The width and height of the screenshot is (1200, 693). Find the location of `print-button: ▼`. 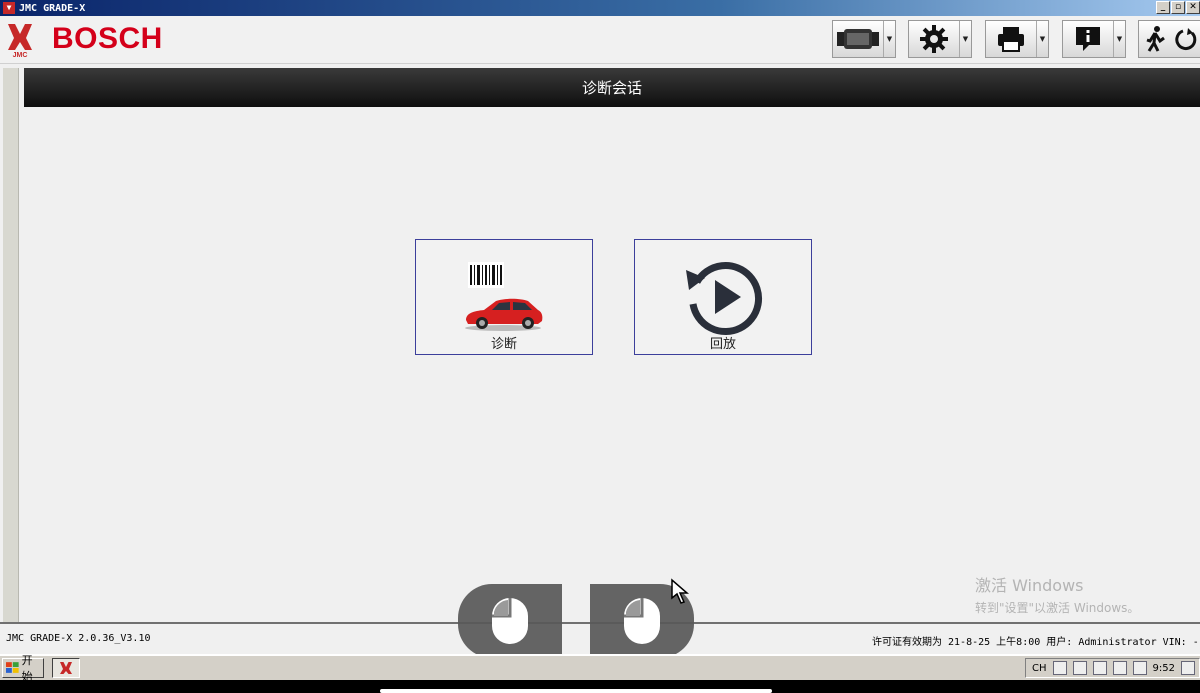

print-button: ▼ is located at coordinates (1017, 39).